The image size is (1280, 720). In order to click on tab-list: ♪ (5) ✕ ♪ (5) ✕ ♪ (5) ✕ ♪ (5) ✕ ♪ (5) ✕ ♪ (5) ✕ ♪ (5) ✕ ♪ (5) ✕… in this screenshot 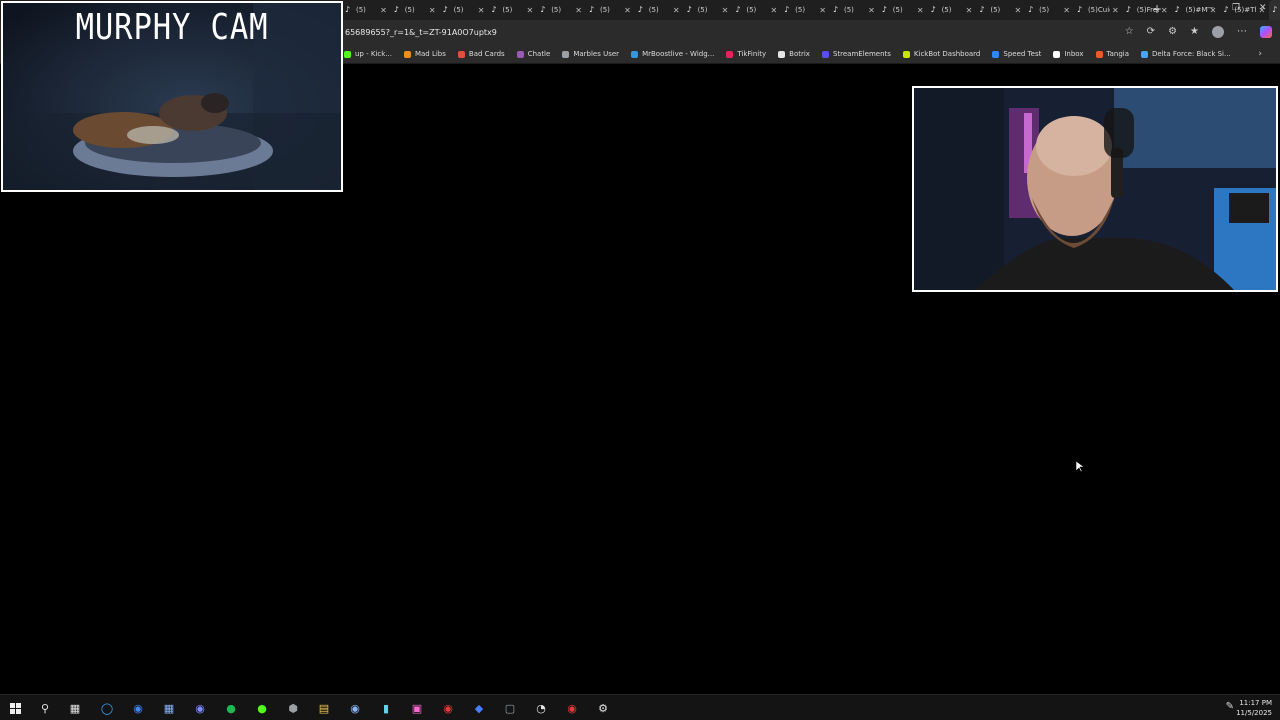, I will do `click(811, 10)`.